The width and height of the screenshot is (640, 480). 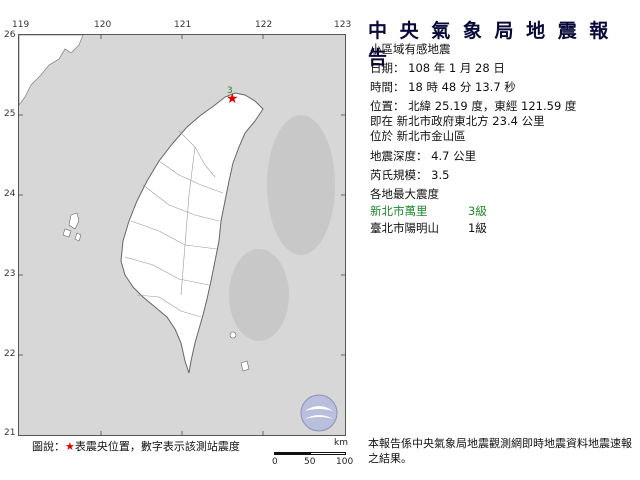 What do you see at coordinates (103, 25) in the screenshot?
I see `lon-tick-label: 120` at bounding box center [103, 25].